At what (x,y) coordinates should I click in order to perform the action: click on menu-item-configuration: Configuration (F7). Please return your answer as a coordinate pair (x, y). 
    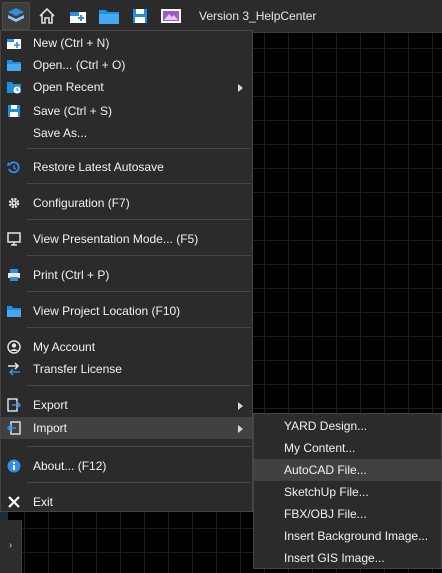
    Looking at the image, I should click on (126, 203).